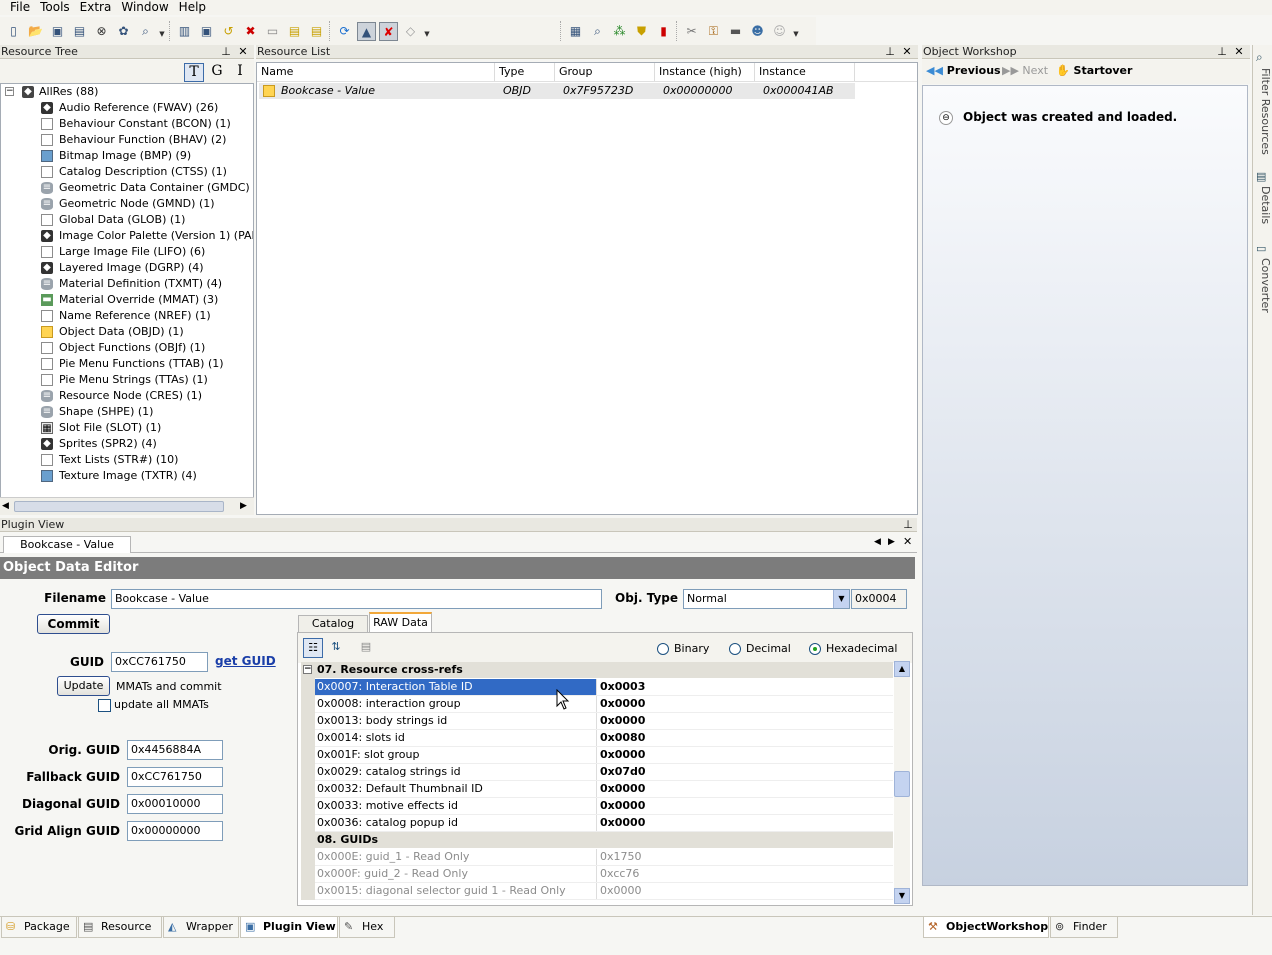 The width and height of the screenshot is (1272, 955). What do you see at coordinates (294, 31) in the screenshot?
I see `notes-icon: ▤` at bounding box center [294, 31].